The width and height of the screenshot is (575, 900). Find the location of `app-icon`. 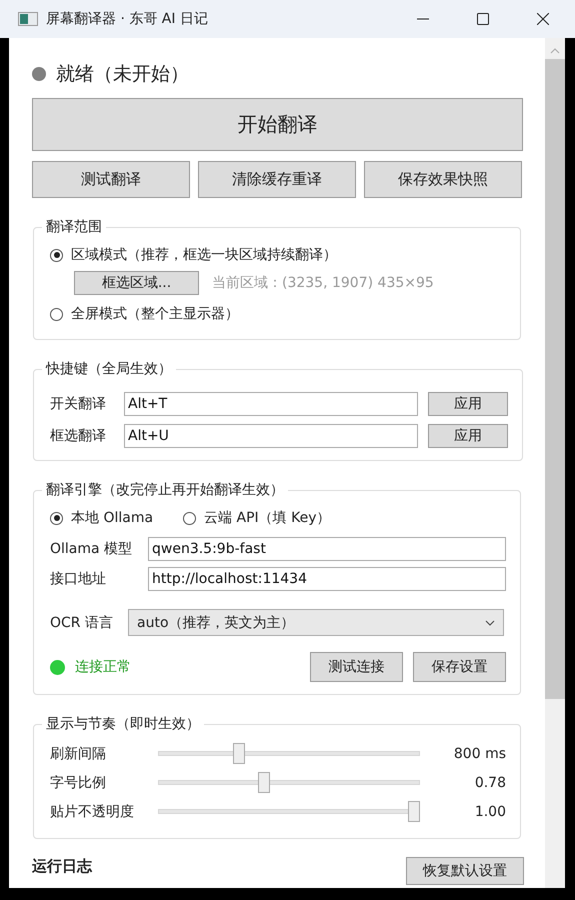

app-icon is located at coordinates (28, 19).